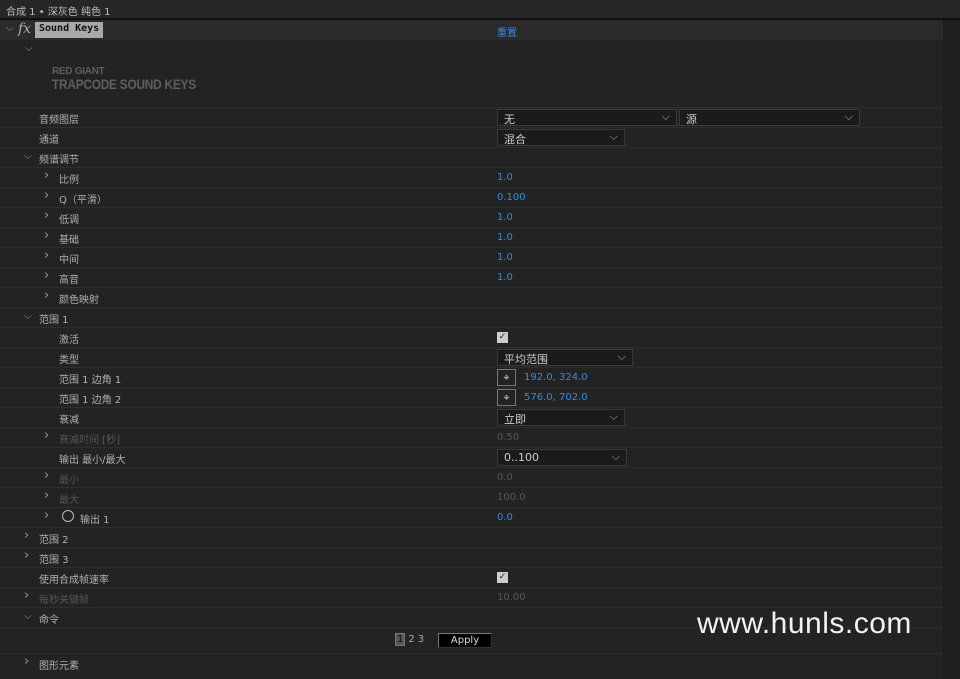 This screenshot has width=960, height=679. What do you see at coordinates (59, 120) in the screenshot?
I see `property-label: 音频图层` at bounding box center [59, 120].